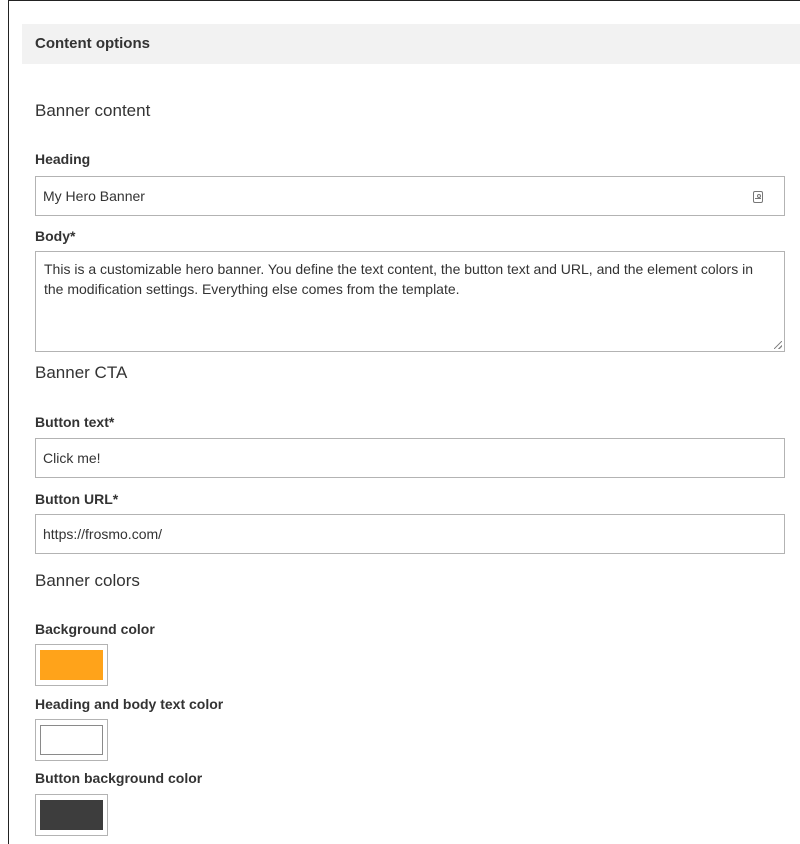  I want to click on section-title-banner-content: Banner content, so click(93, 110).